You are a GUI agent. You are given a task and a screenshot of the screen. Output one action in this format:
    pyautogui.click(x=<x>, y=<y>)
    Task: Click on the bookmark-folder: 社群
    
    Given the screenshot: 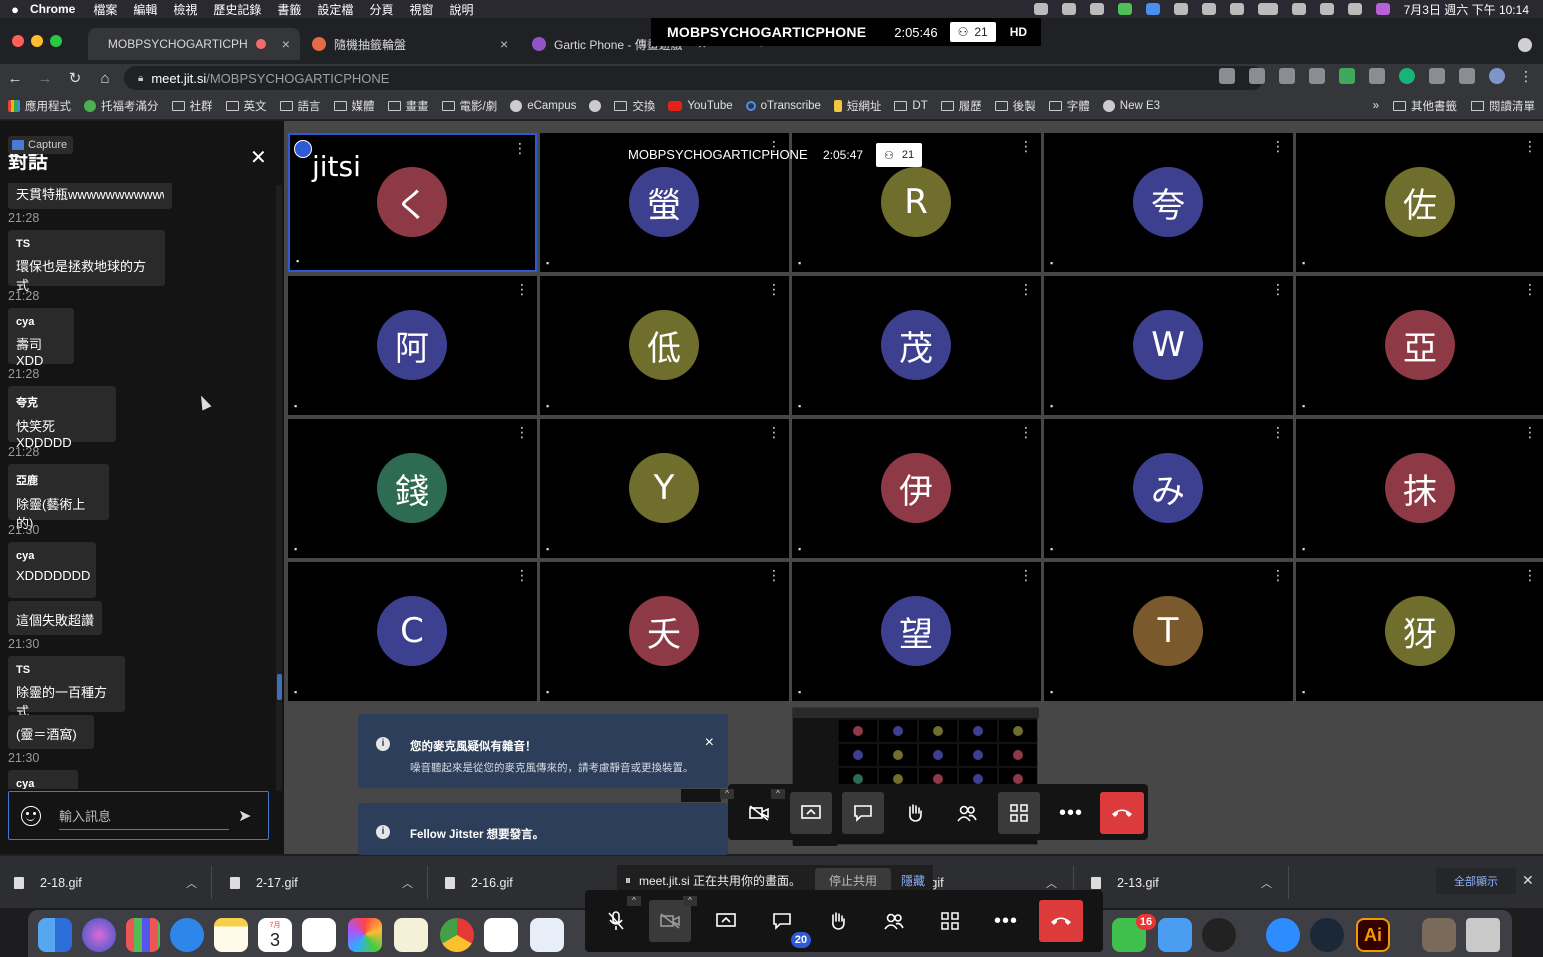 What is the action you would take?
    pyautogui.click(x=192, y=106)
    